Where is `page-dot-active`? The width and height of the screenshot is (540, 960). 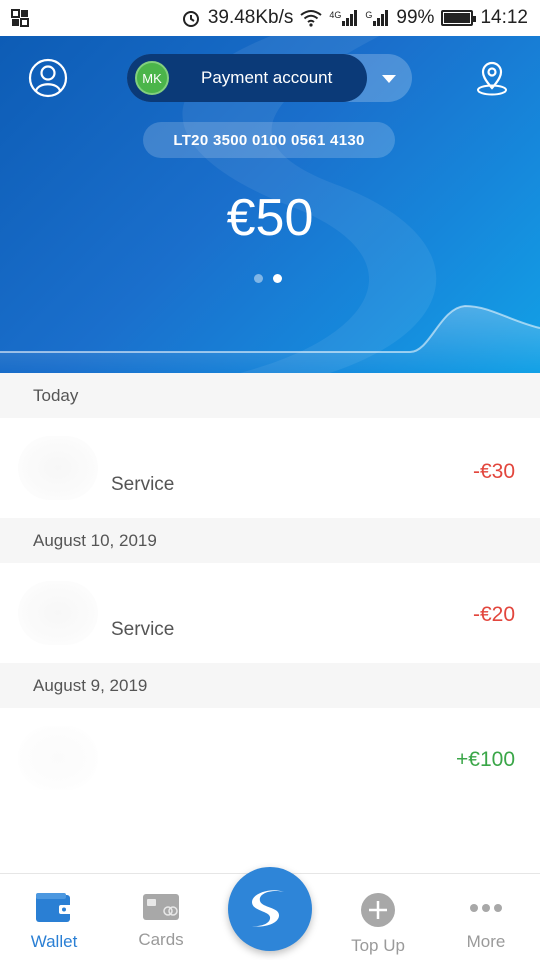
page-dot-active is located at coordinates (277, 278).